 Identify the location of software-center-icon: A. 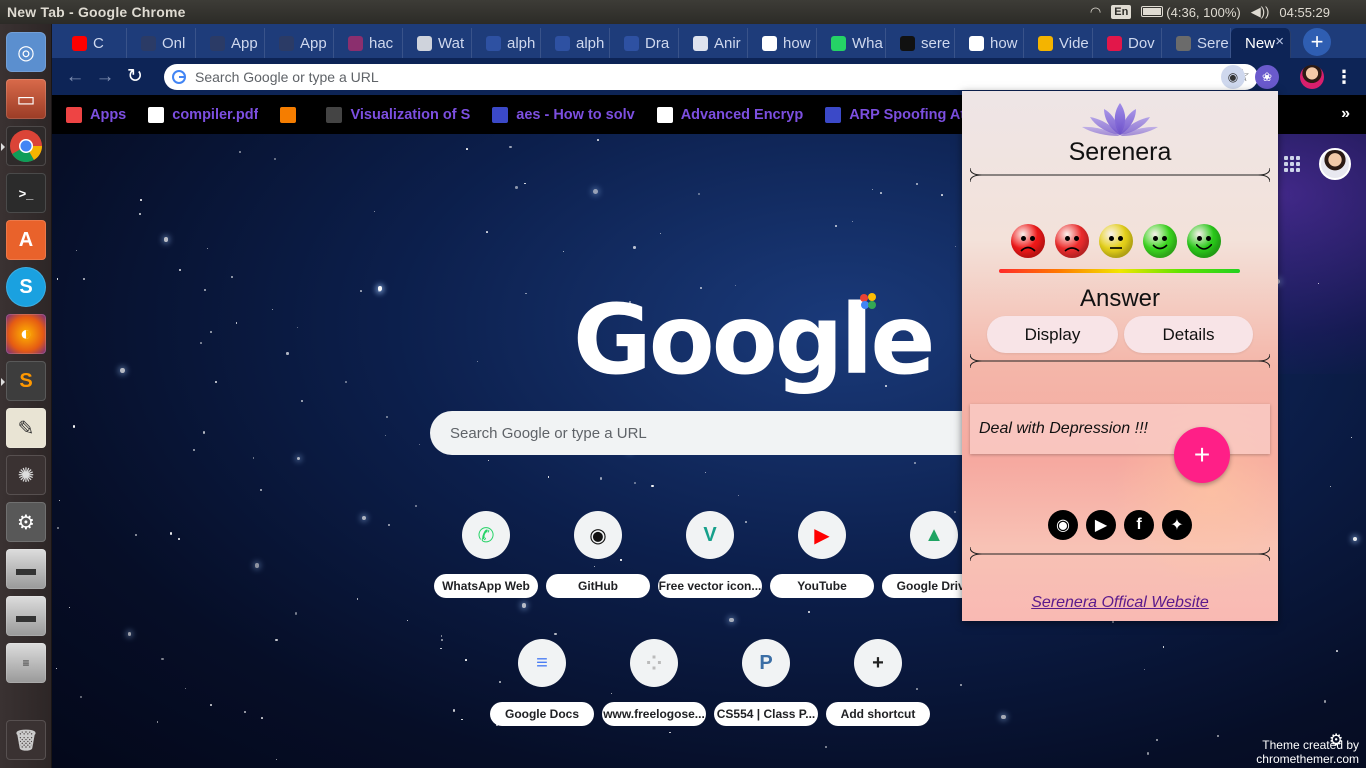
(26, 240).